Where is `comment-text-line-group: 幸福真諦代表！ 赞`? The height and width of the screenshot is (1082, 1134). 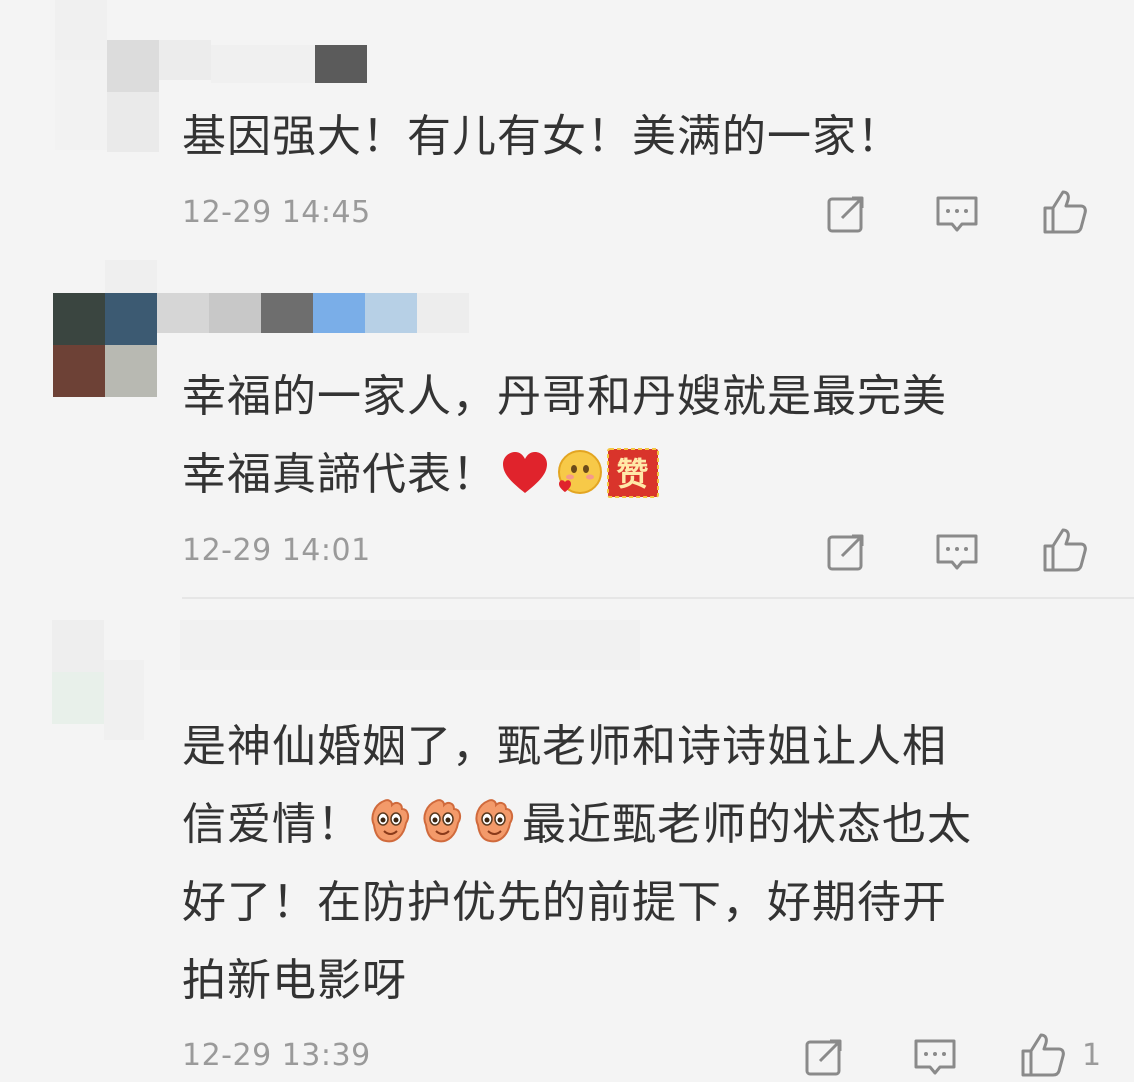
comment-text-line-group: 幸福真諦代表！ 赞 is located at coordinates (642, 475).